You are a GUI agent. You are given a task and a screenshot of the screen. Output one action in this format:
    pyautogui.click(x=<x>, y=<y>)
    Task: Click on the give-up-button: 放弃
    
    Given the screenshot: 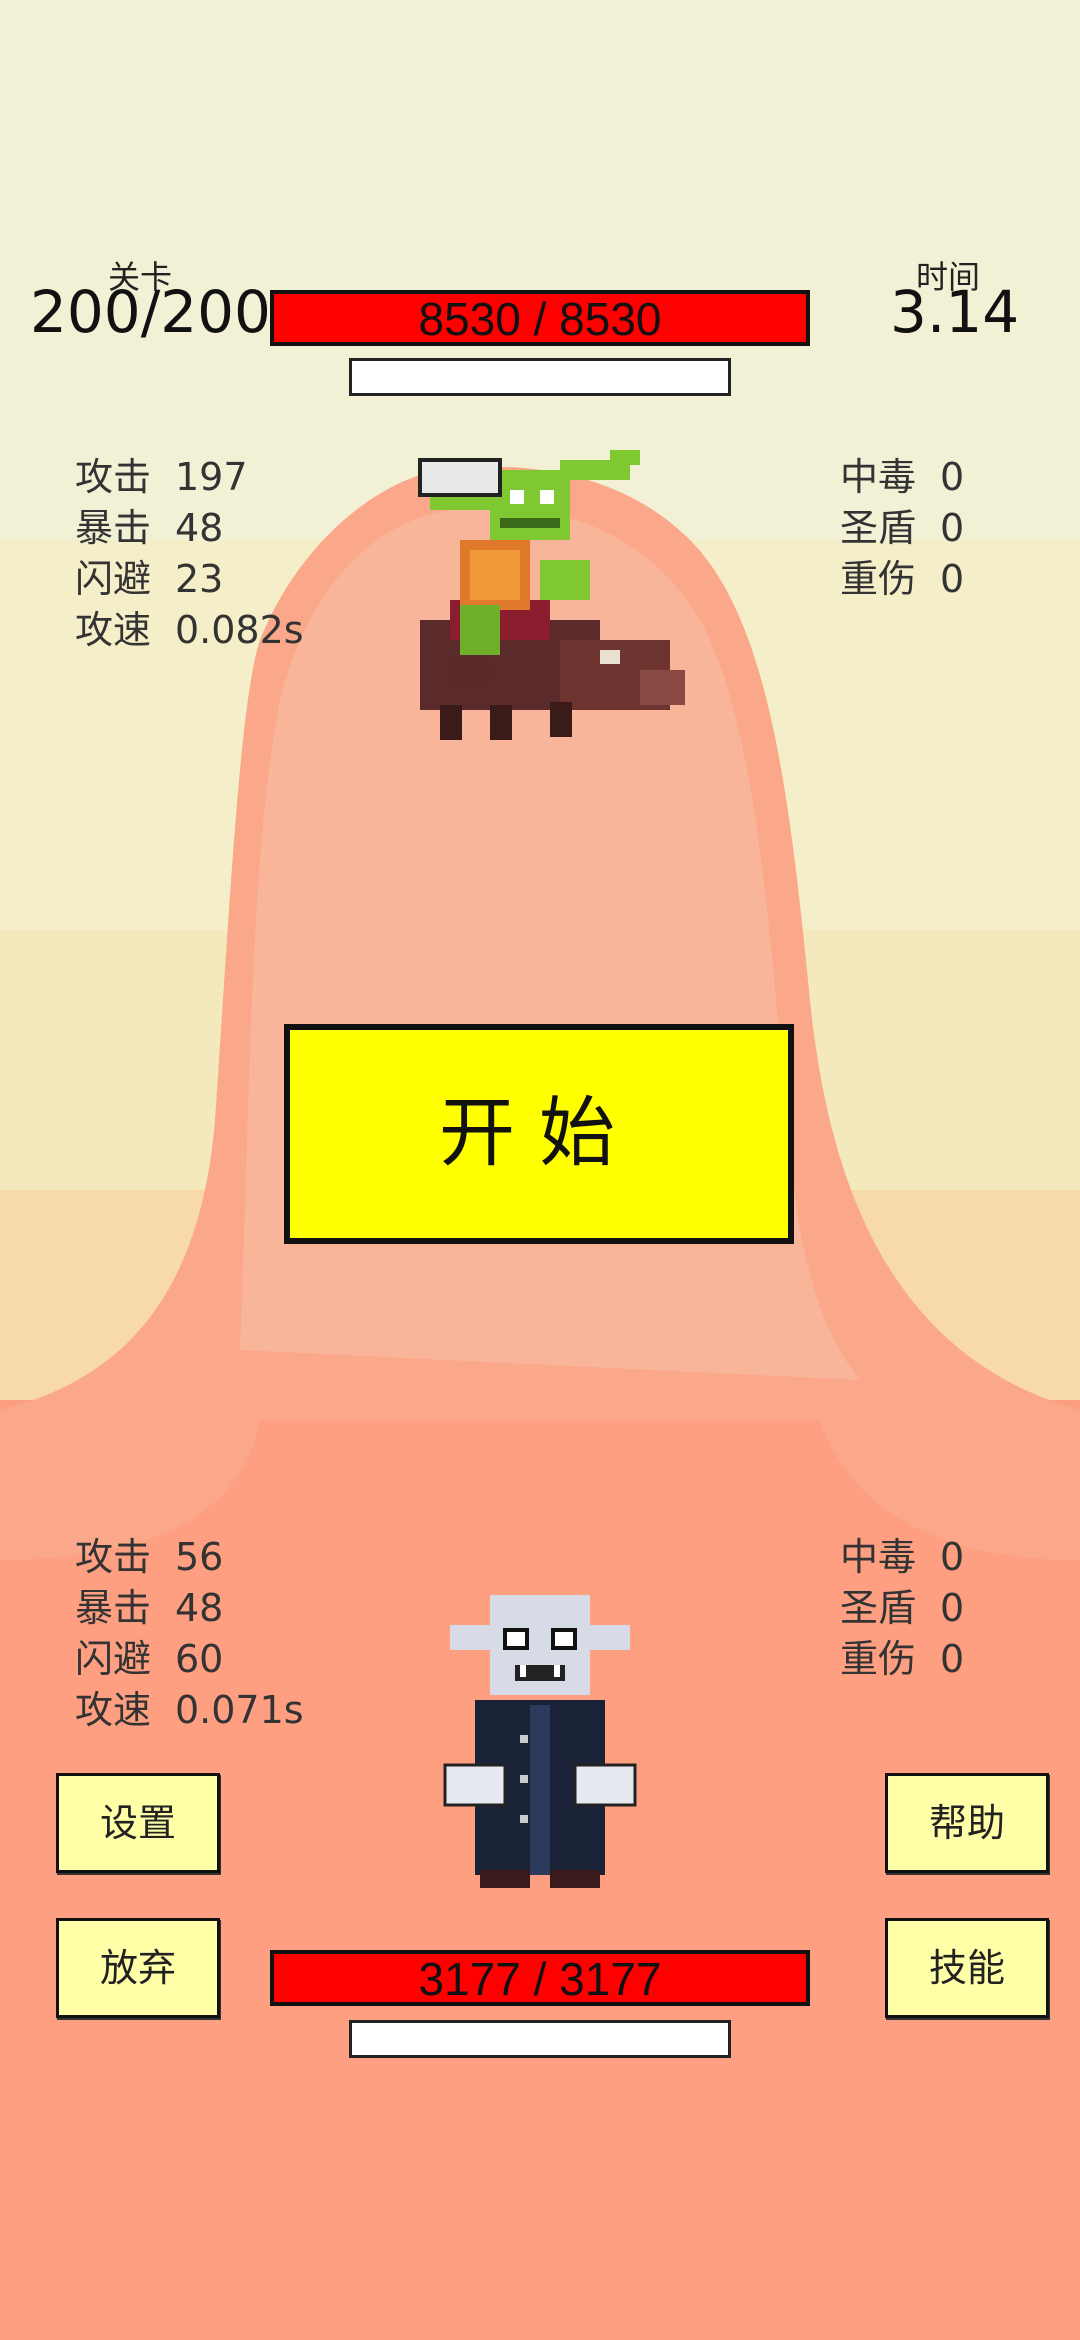 What is the action you would take?
    pyautogui.click(x=138, y=1968)
    